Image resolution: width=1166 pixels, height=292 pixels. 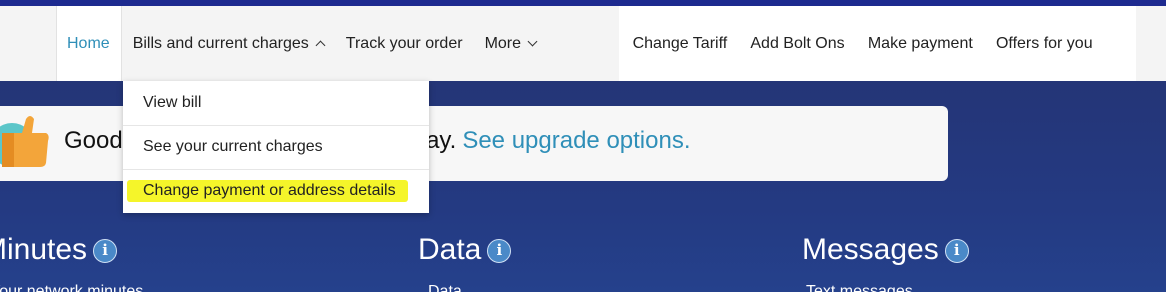 I want to click on menu-item-view-bill: View bill, so click(x=172, y=103).